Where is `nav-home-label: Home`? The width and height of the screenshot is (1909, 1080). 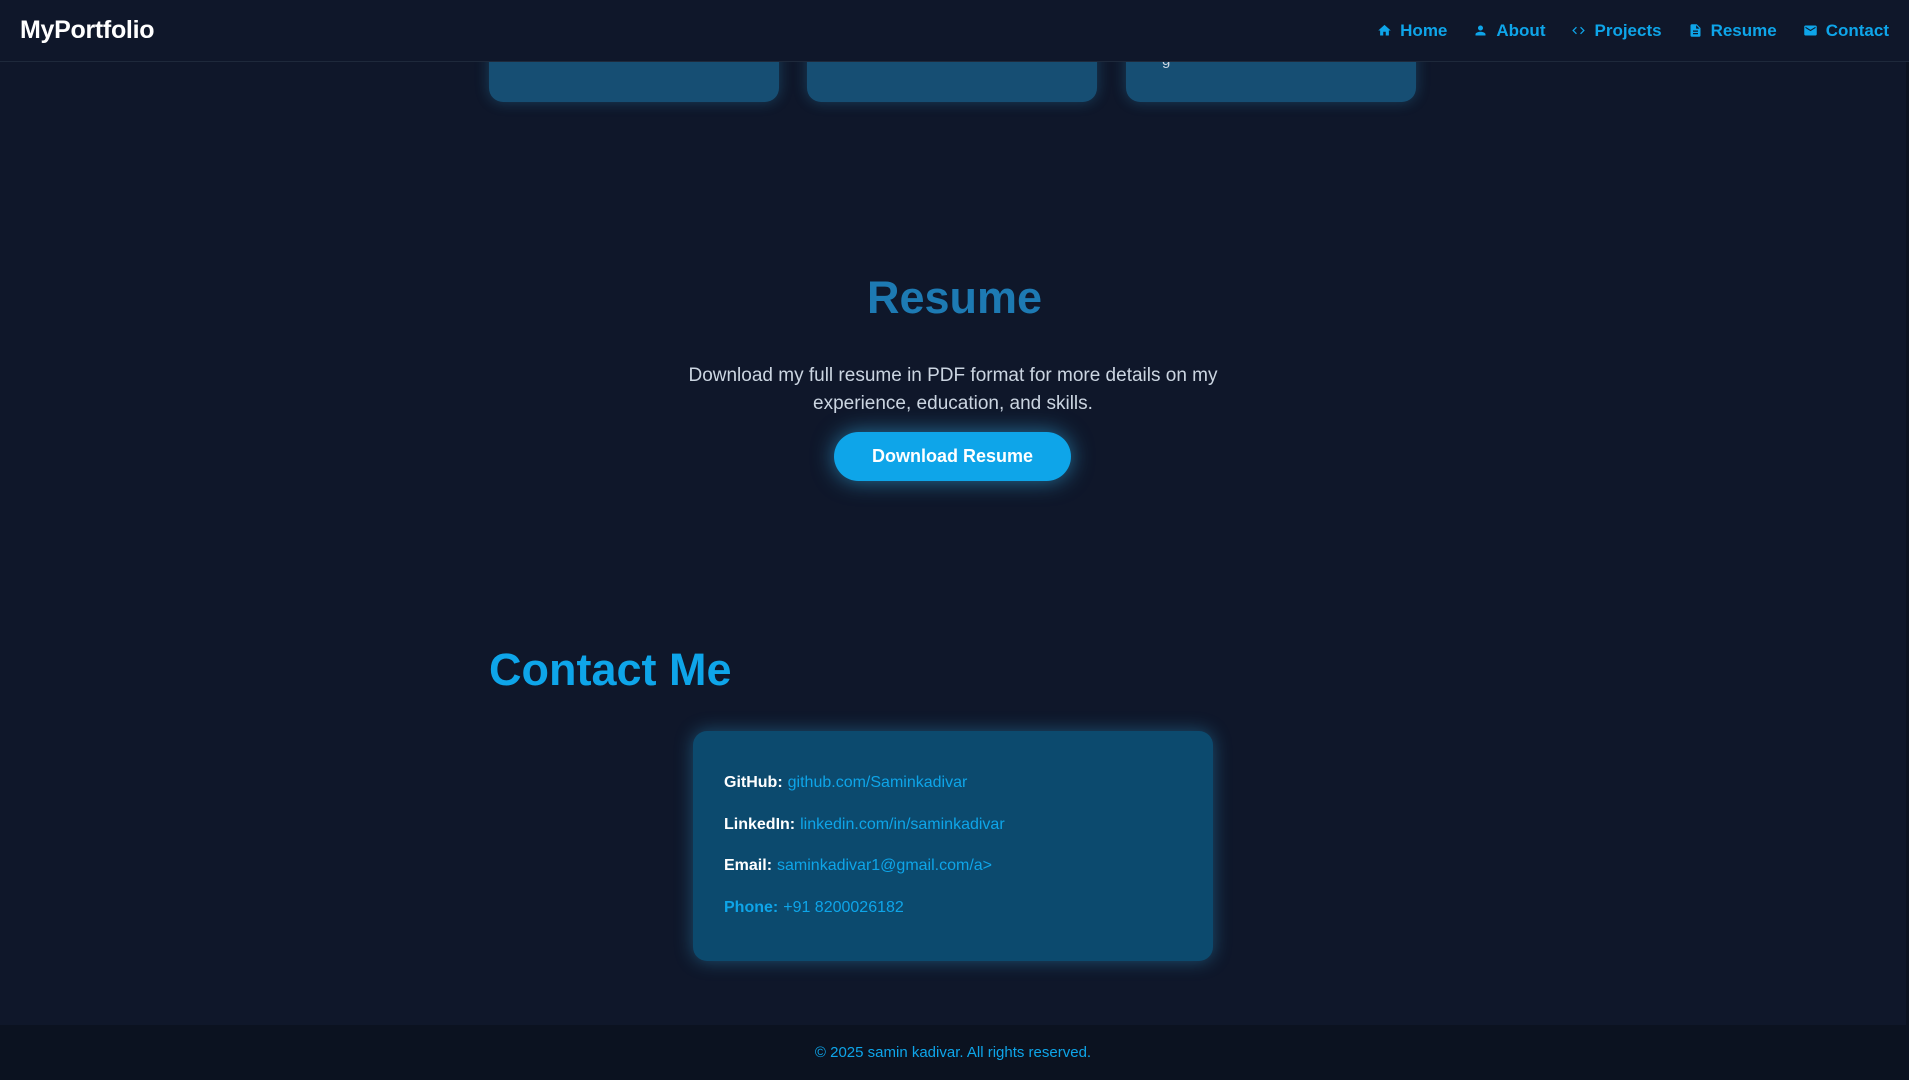 nav-home-label: Home is located at coordinates (1424, 30).